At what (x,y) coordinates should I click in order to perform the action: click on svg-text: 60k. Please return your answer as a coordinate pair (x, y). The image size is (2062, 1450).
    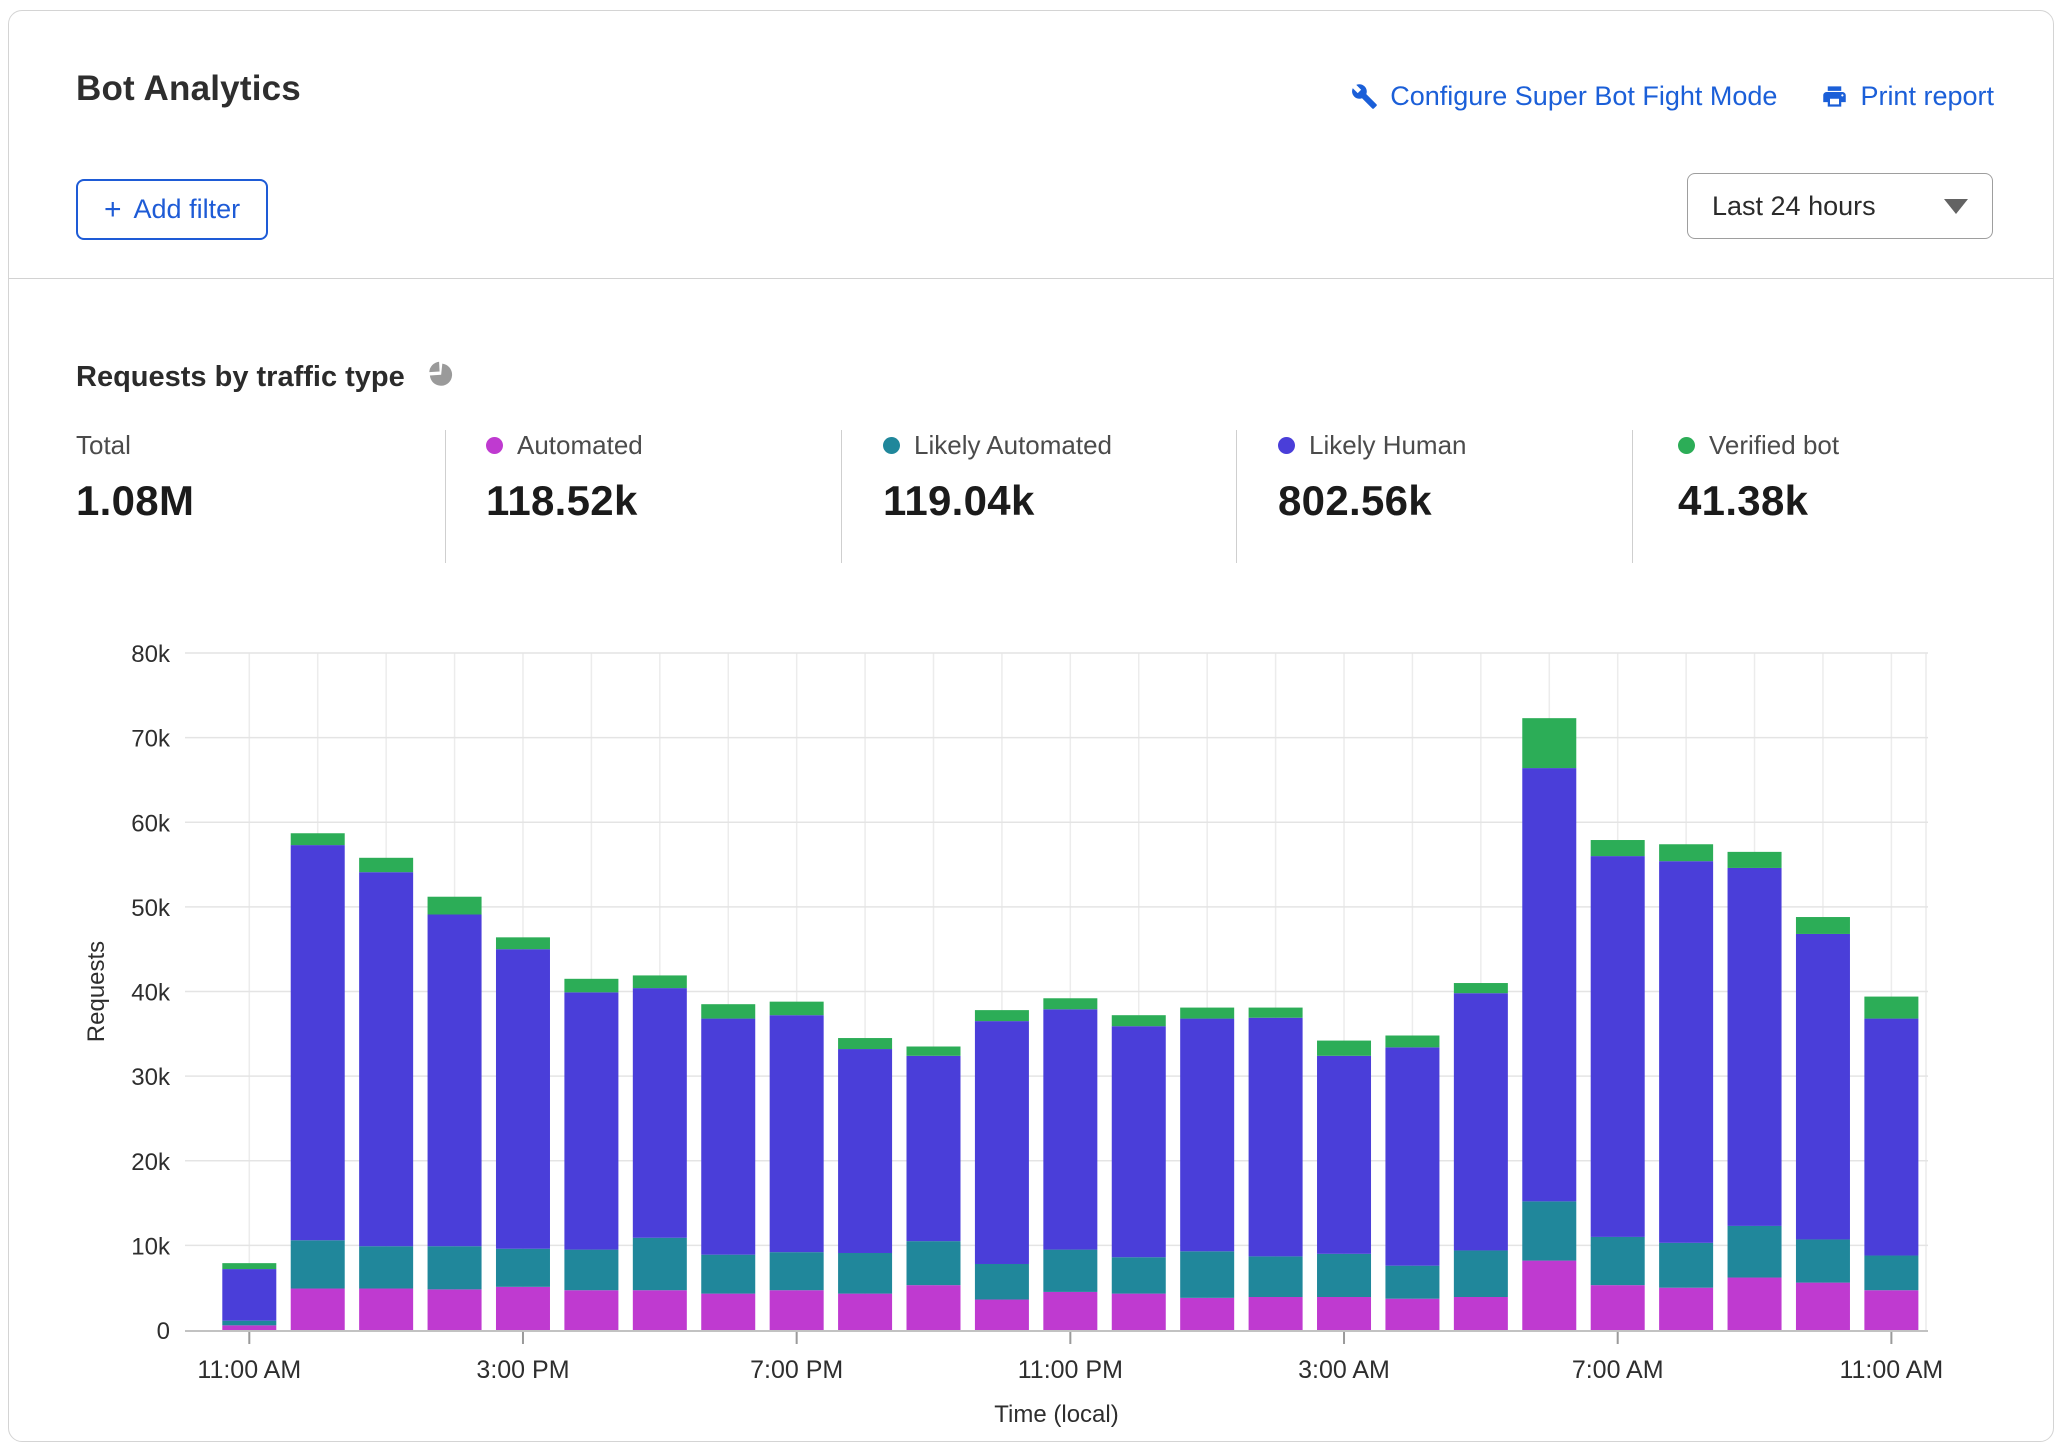
    Looking at the image, I should click on (151, 823).